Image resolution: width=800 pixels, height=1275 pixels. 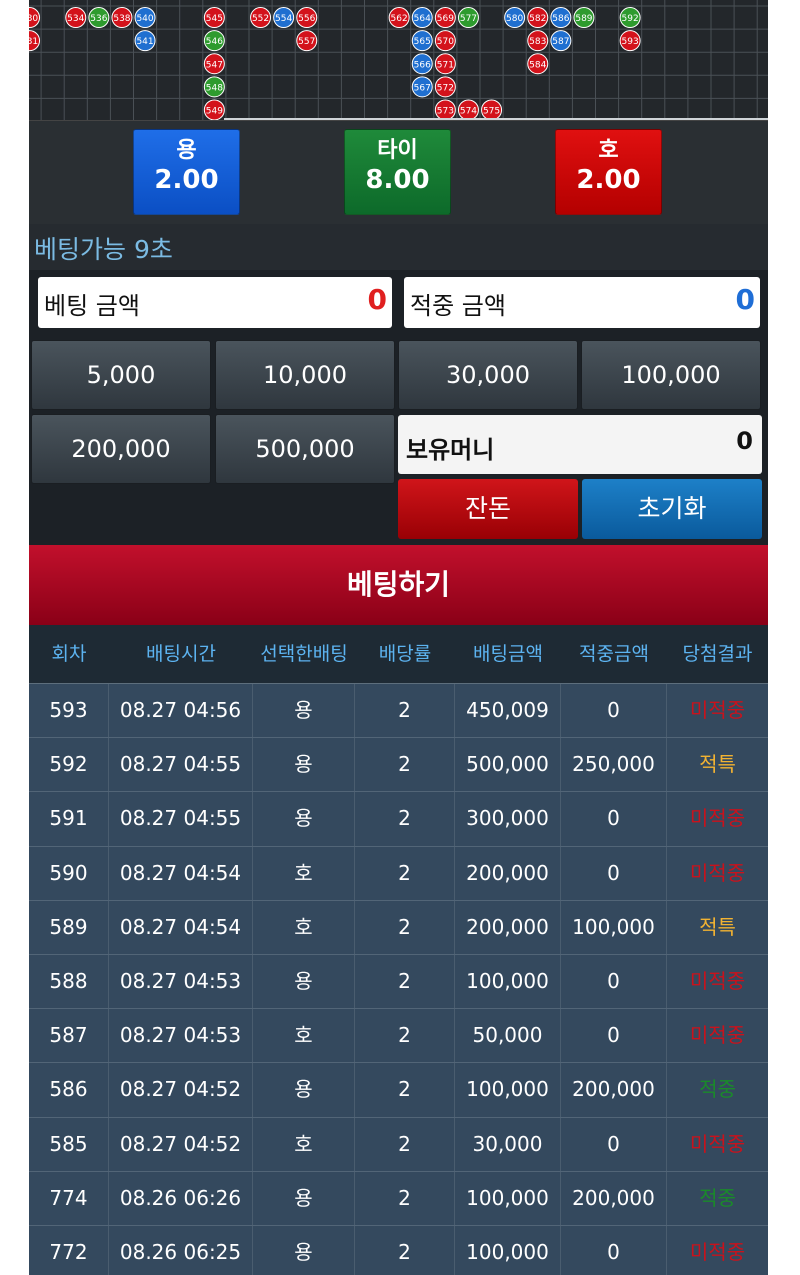 What do you see at coordinates (422, 65) in the screenshot?
I see `road-bead-number: 566` at bounding box center [422, 65].